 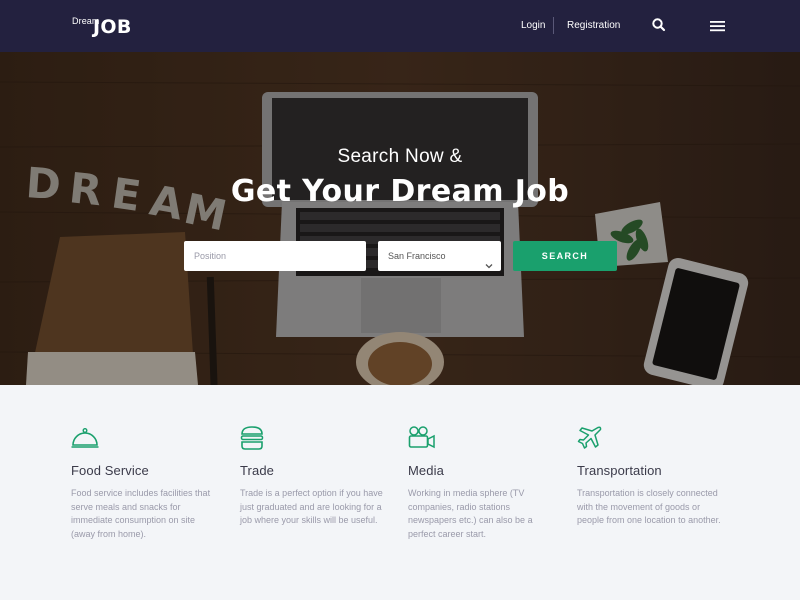 I want to click on registration-link: Registration, so click(x=593, y=26).